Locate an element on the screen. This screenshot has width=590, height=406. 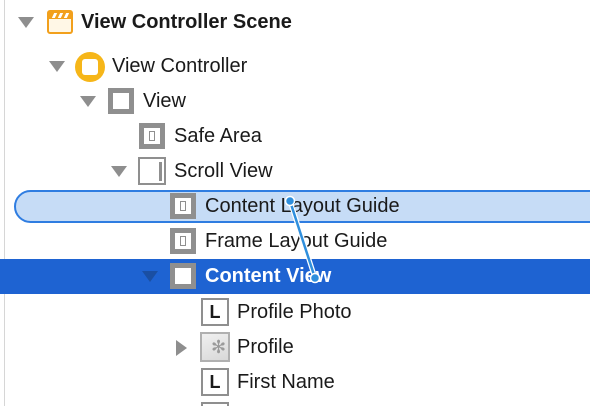
outline-row-first-name: L First Name is located at coordinates (295, 382).